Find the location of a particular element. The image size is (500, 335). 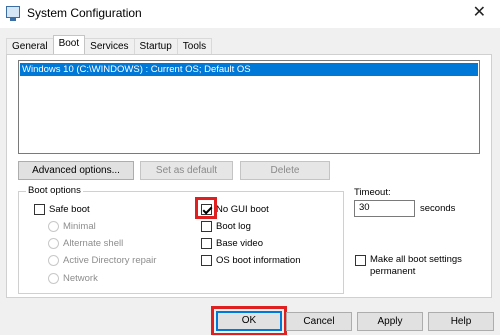

safe-boot-checkbox is located at coordinates (39, 209).